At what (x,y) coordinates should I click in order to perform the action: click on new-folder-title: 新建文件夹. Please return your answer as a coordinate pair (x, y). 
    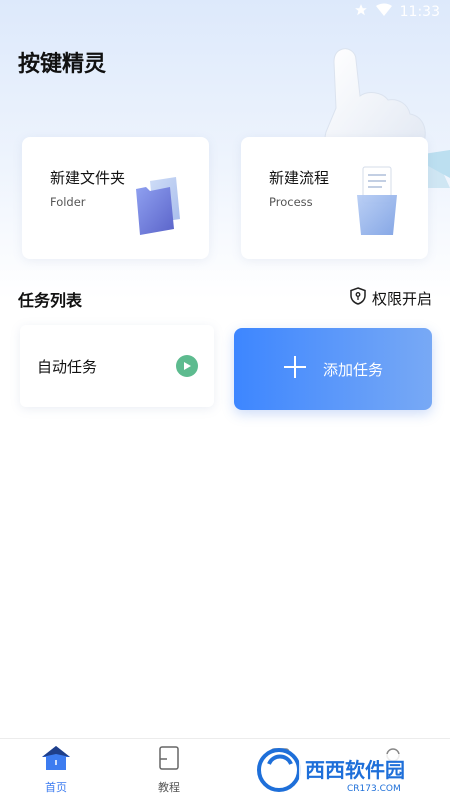
    Looking at the image, I should click on (88, 178).